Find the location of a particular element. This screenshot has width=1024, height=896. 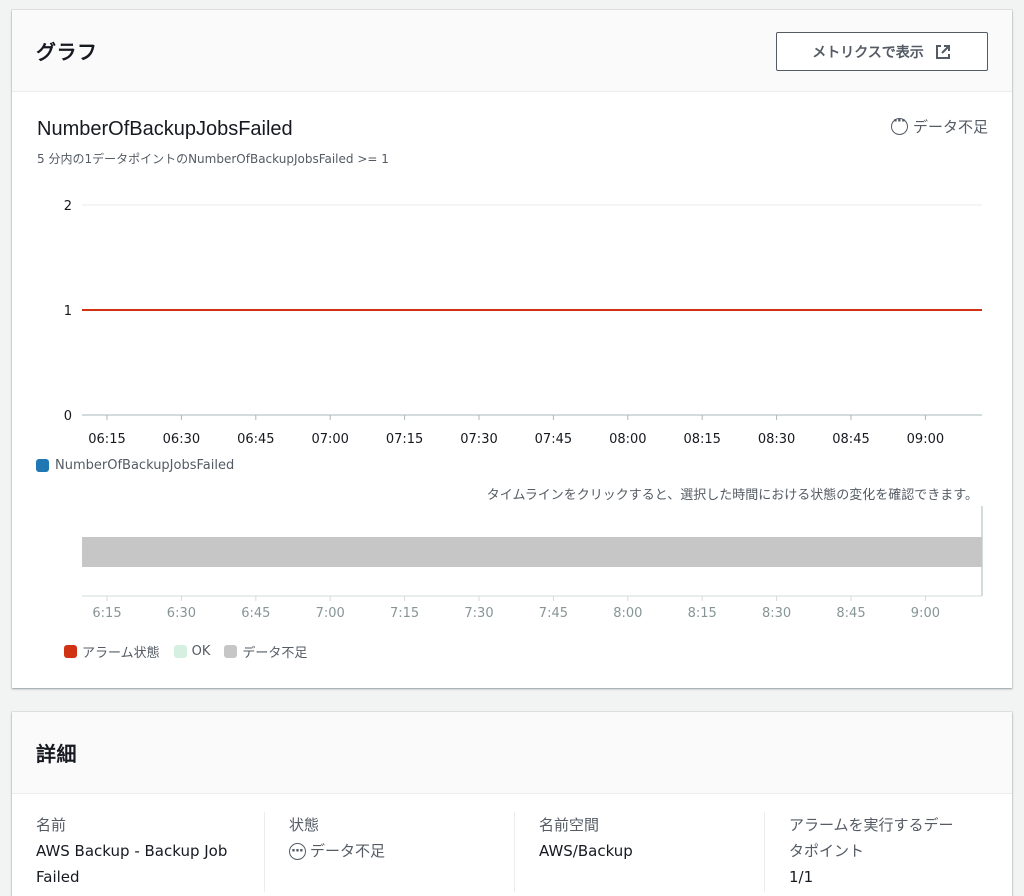

timeline-x-tick-label: 8:00 is located at coordinates (627, 613).